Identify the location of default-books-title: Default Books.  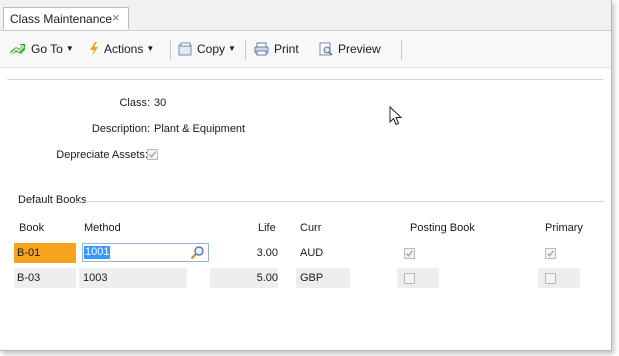
(52, 200).